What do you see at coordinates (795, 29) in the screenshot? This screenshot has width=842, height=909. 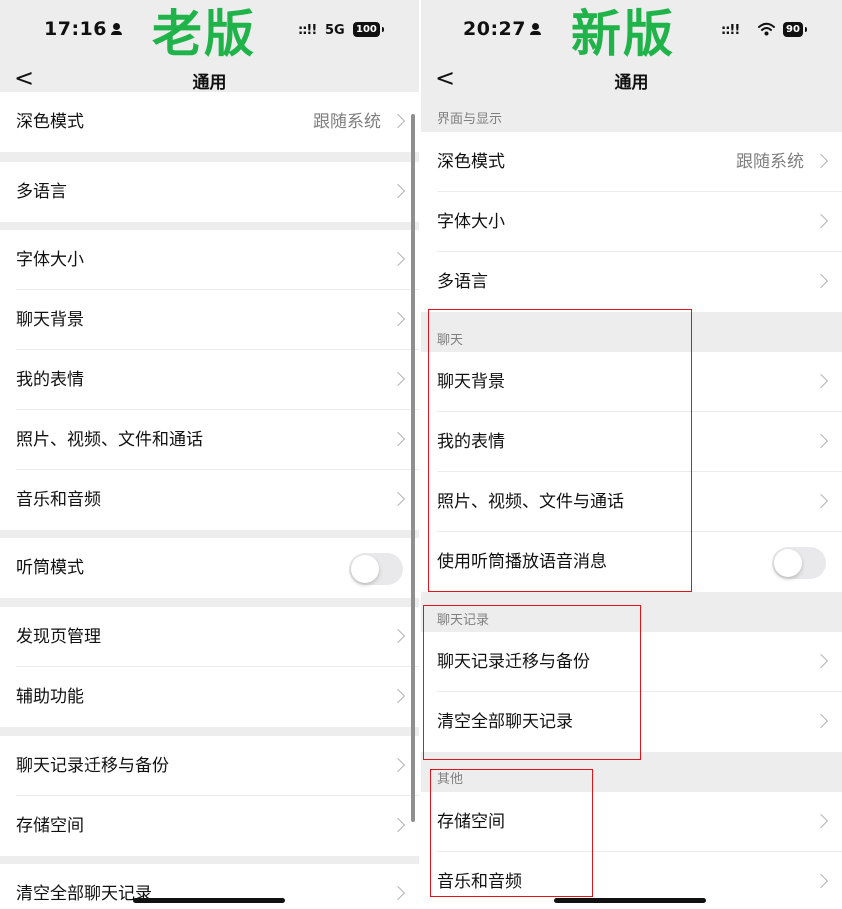 I see `battery-icon: 90` at bounding box center [795, 29].